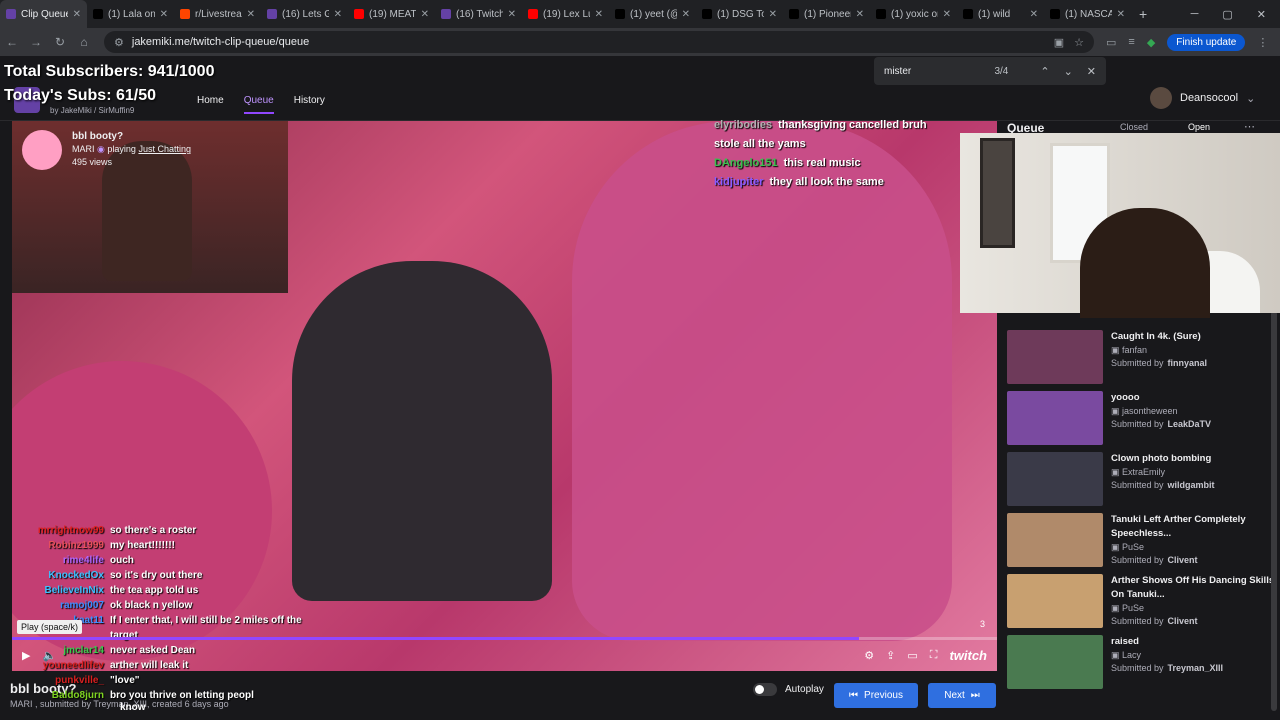 This screenshot has width=1280, height=720. I want to click on home-icon: ⌂, so click(84, 42).